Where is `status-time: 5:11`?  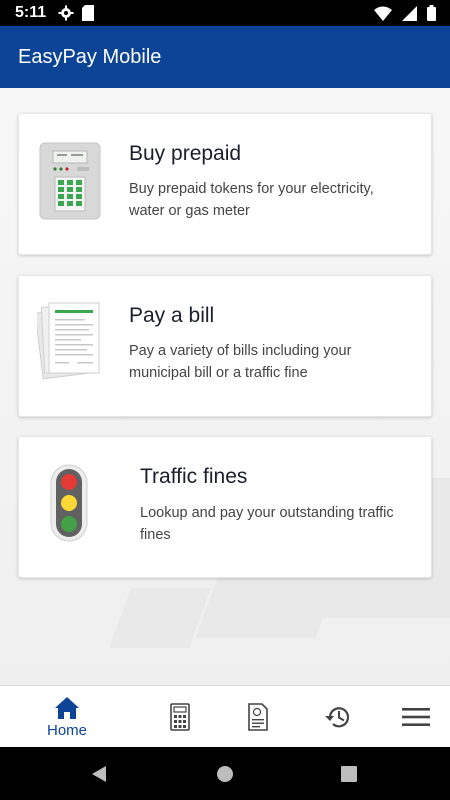 status-time: 5:11 is located at coordinates (31, 12).